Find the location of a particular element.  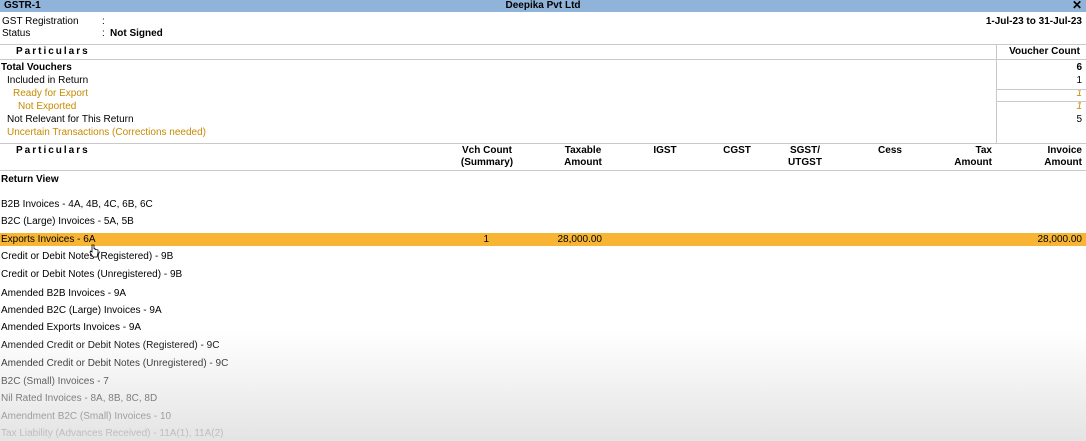

table-row: Amended B2B Invoices - 9A is located at coordinates (543, 293).